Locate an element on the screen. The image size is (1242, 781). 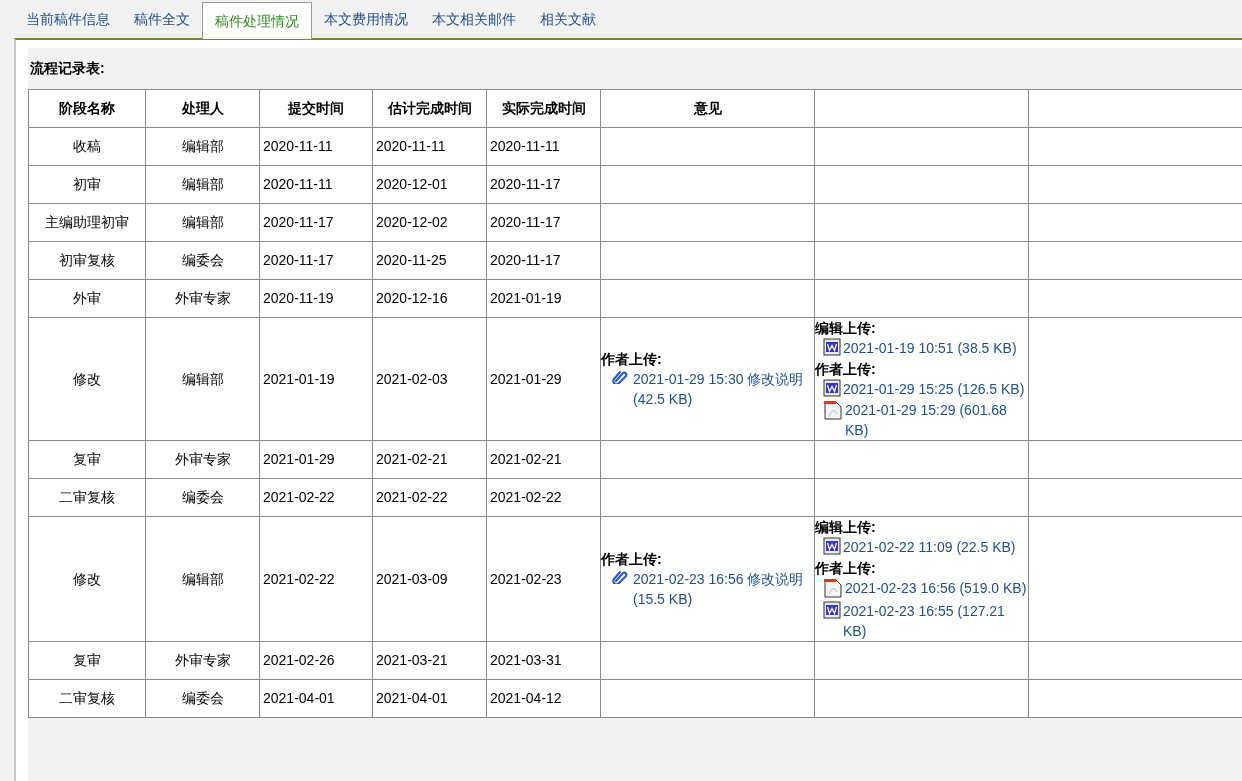
column-header: 估计完成时间 is located at coordinates (429, 108).